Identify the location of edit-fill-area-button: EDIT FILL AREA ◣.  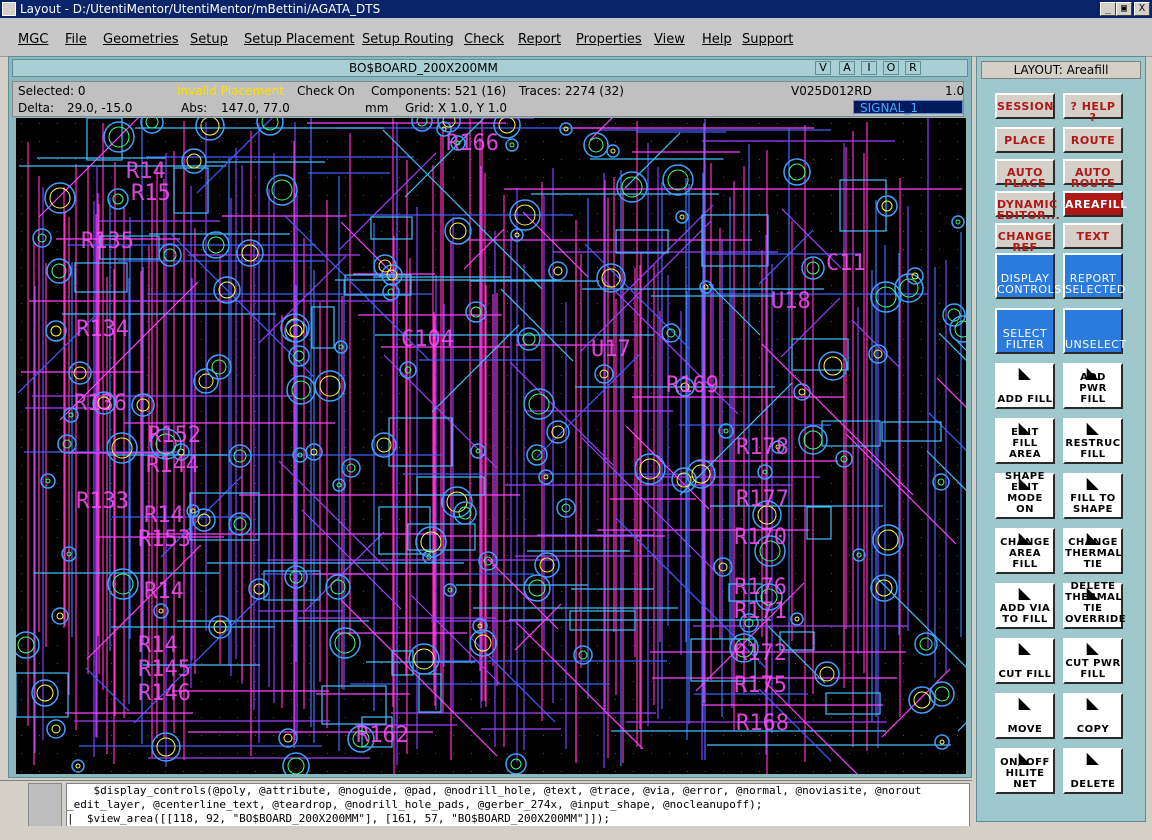
(1025, 441).